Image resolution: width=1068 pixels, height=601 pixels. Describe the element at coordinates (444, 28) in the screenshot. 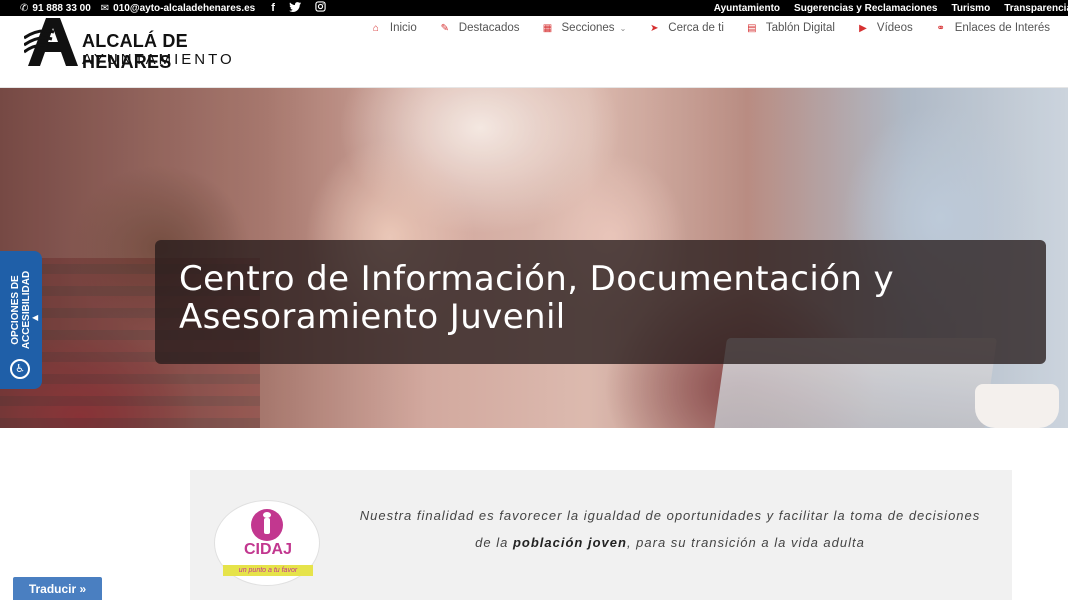

I see `pin-icon: ✎` at that location.